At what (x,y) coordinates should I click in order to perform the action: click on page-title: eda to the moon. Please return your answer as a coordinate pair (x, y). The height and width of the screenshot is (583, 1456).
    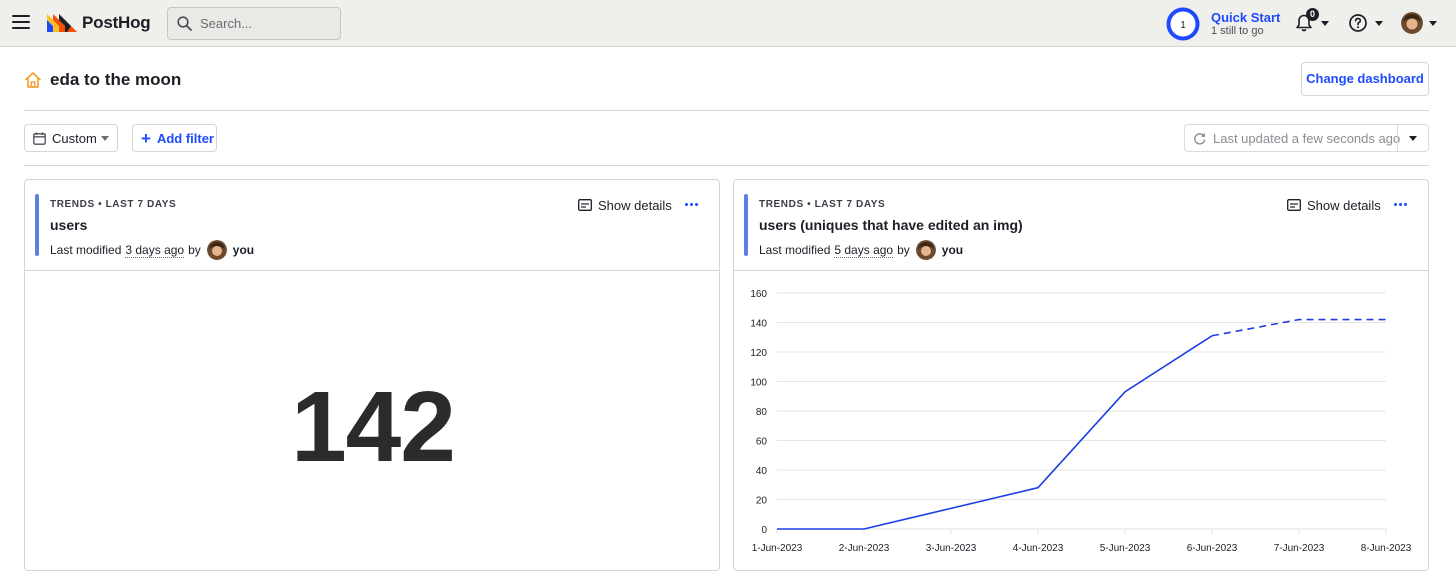
    Looking at the image, I should click on (115, 80).